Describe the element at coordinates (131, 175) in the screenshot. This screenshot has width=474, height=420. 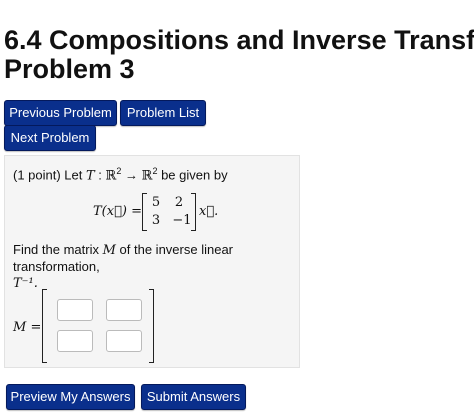
I see `arrow-symbol: →` at that location.